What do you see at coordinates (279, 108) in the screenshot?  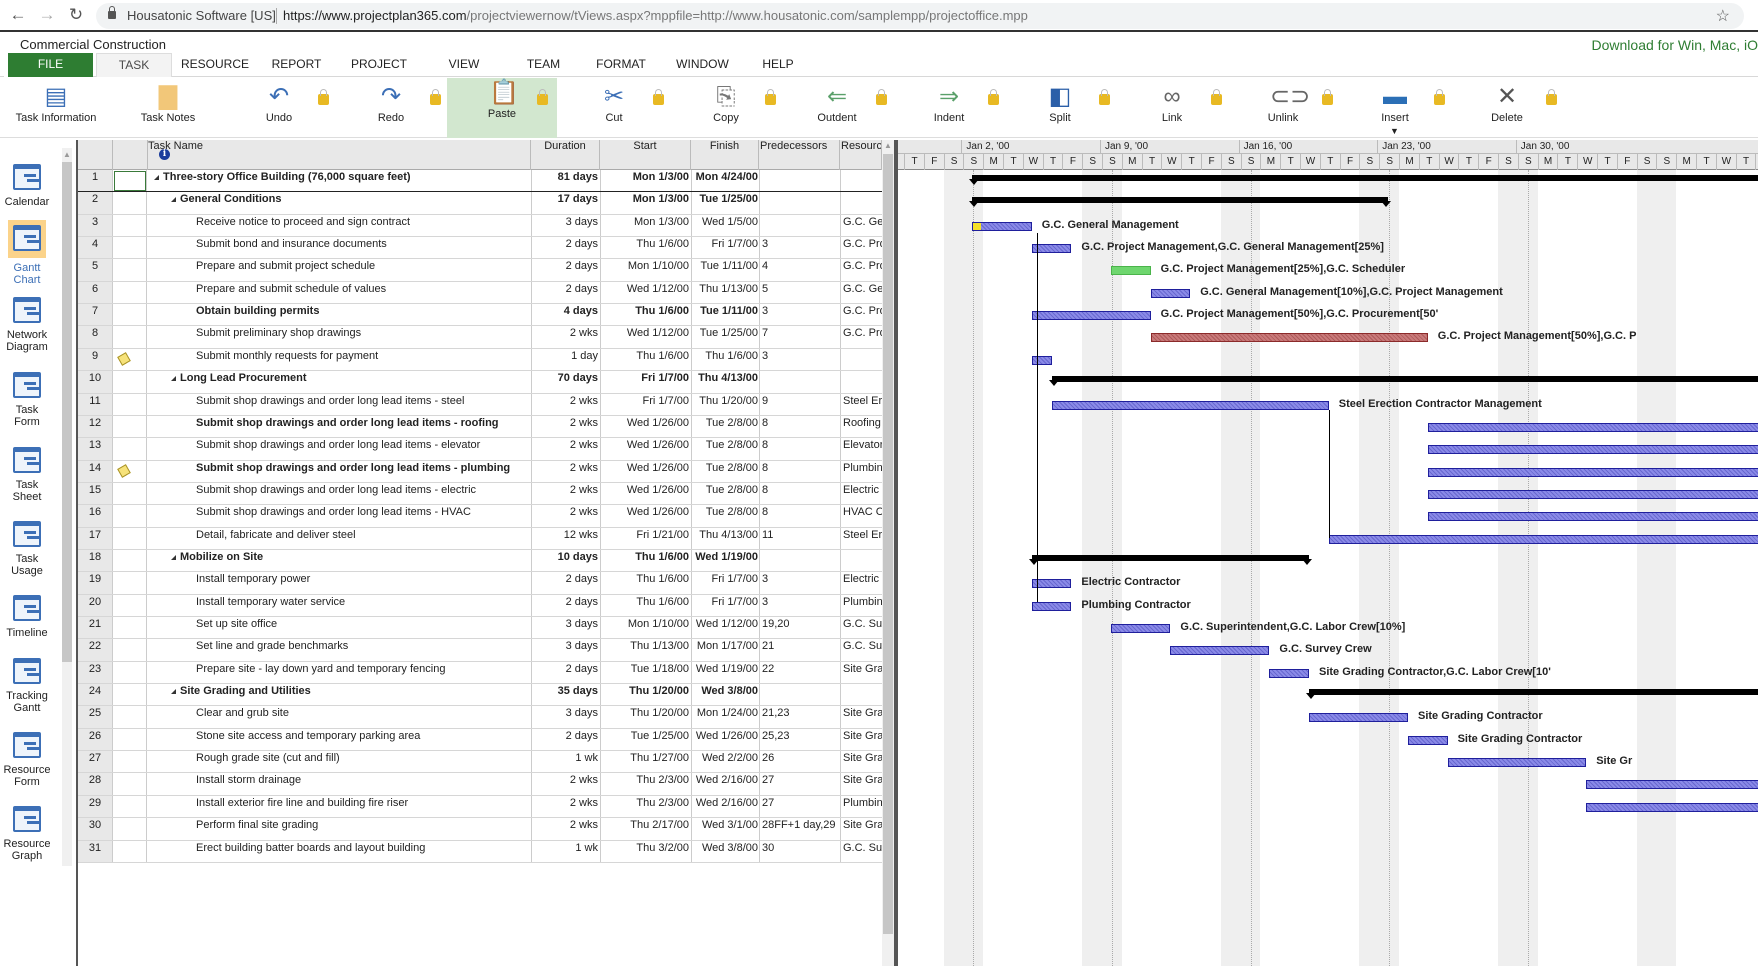 I see `undo-button: ↶ Undo` at bounding box center [279, 108].